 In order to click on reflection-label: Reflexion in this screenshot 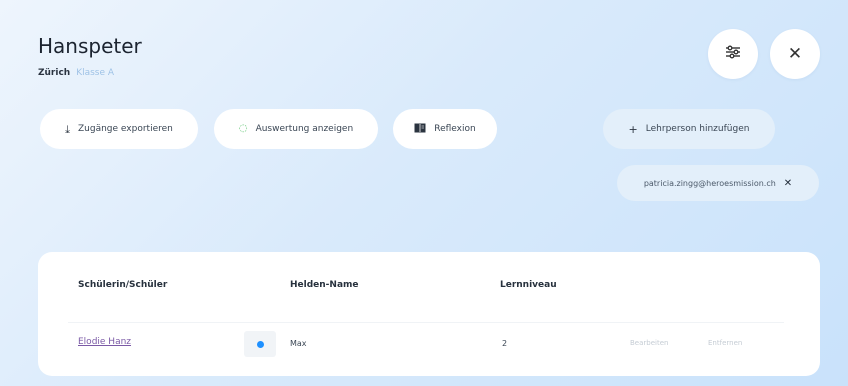, I will do `click(455, 129)`.